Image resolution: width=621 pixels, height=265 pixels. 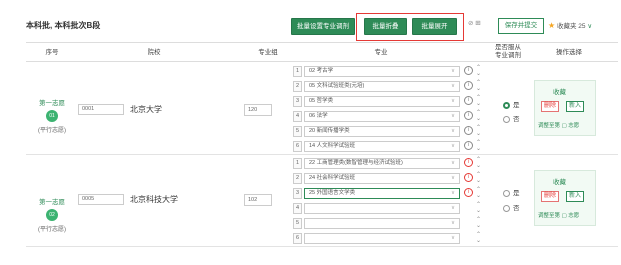 I want to click on seq-cell: 第一志愿 02 (平行志愿), so click(x=52, y=214).